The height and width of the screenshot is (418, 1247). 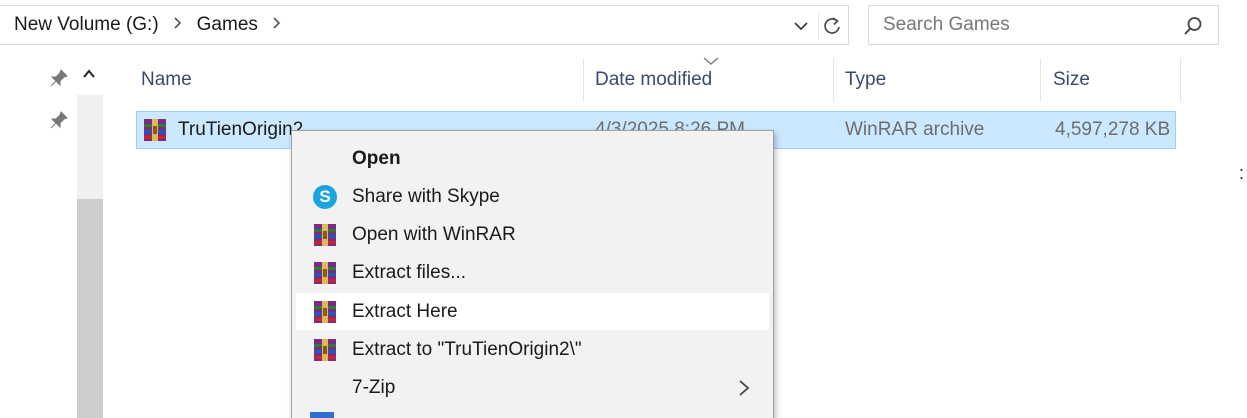 What do you see at coordinates (658, 79) in the screenshot?
I see `column-headers: Name Date modified Type Size` at bounding box center [658, 79].